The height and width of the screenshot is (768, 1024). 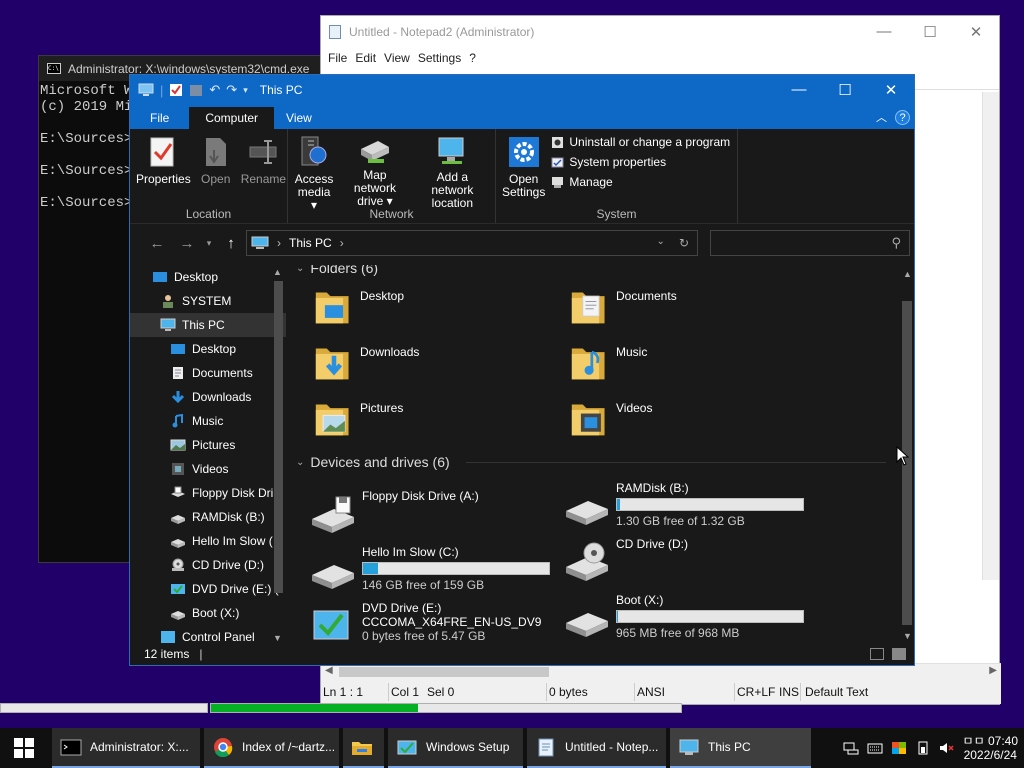 What do you see at coordinates (640, 142) in the screenshot?
I see `uninstall-program-item: Uninstall or change a program` at bounding box center [640, 142].